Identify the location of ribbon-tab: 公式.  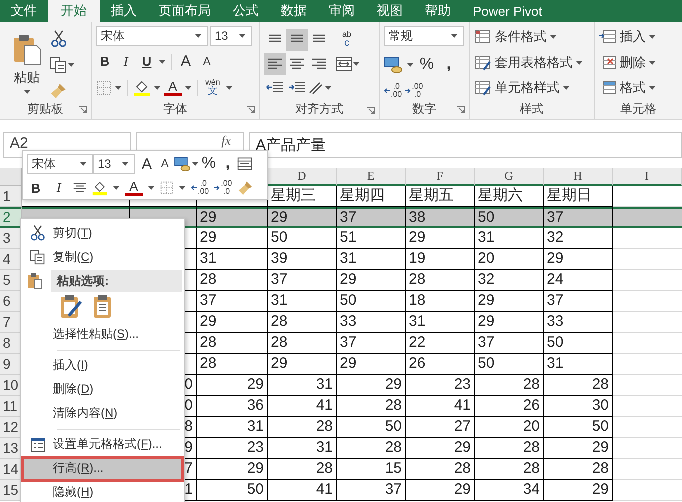
(246, 11).